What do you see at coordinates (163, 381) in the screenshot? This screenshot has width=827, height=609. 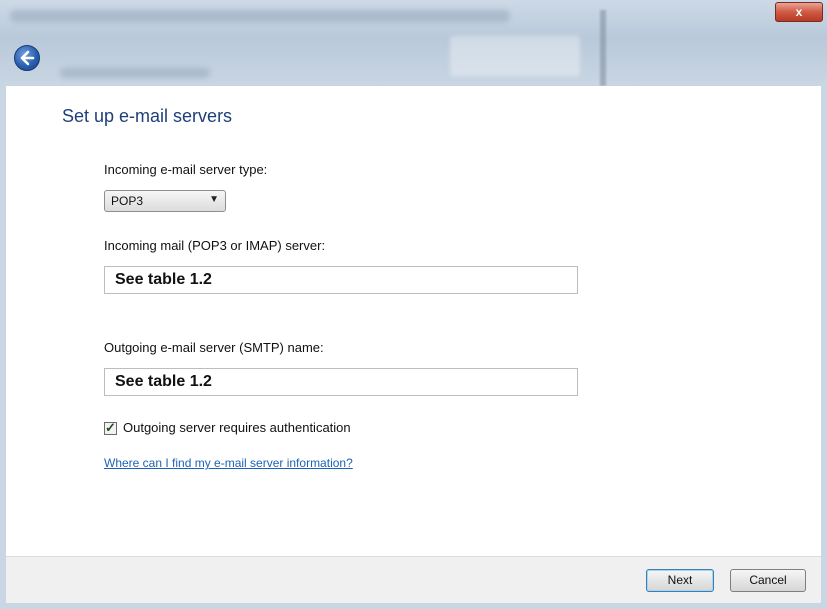 I see `outgoing-server-value: See table 1.2` at bounding box center [163, 381].